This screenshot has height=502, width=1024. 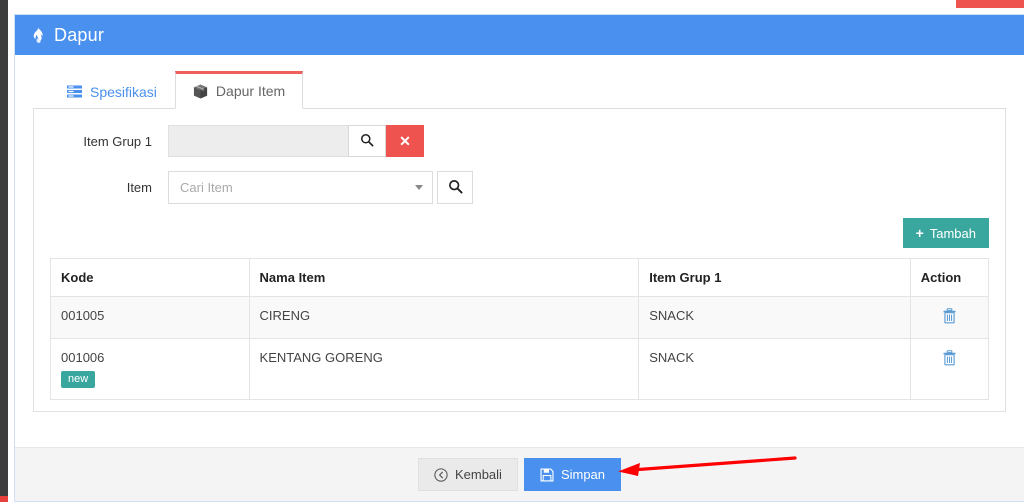 I want to click on left-rail-accent, so click(x=4, y=499).